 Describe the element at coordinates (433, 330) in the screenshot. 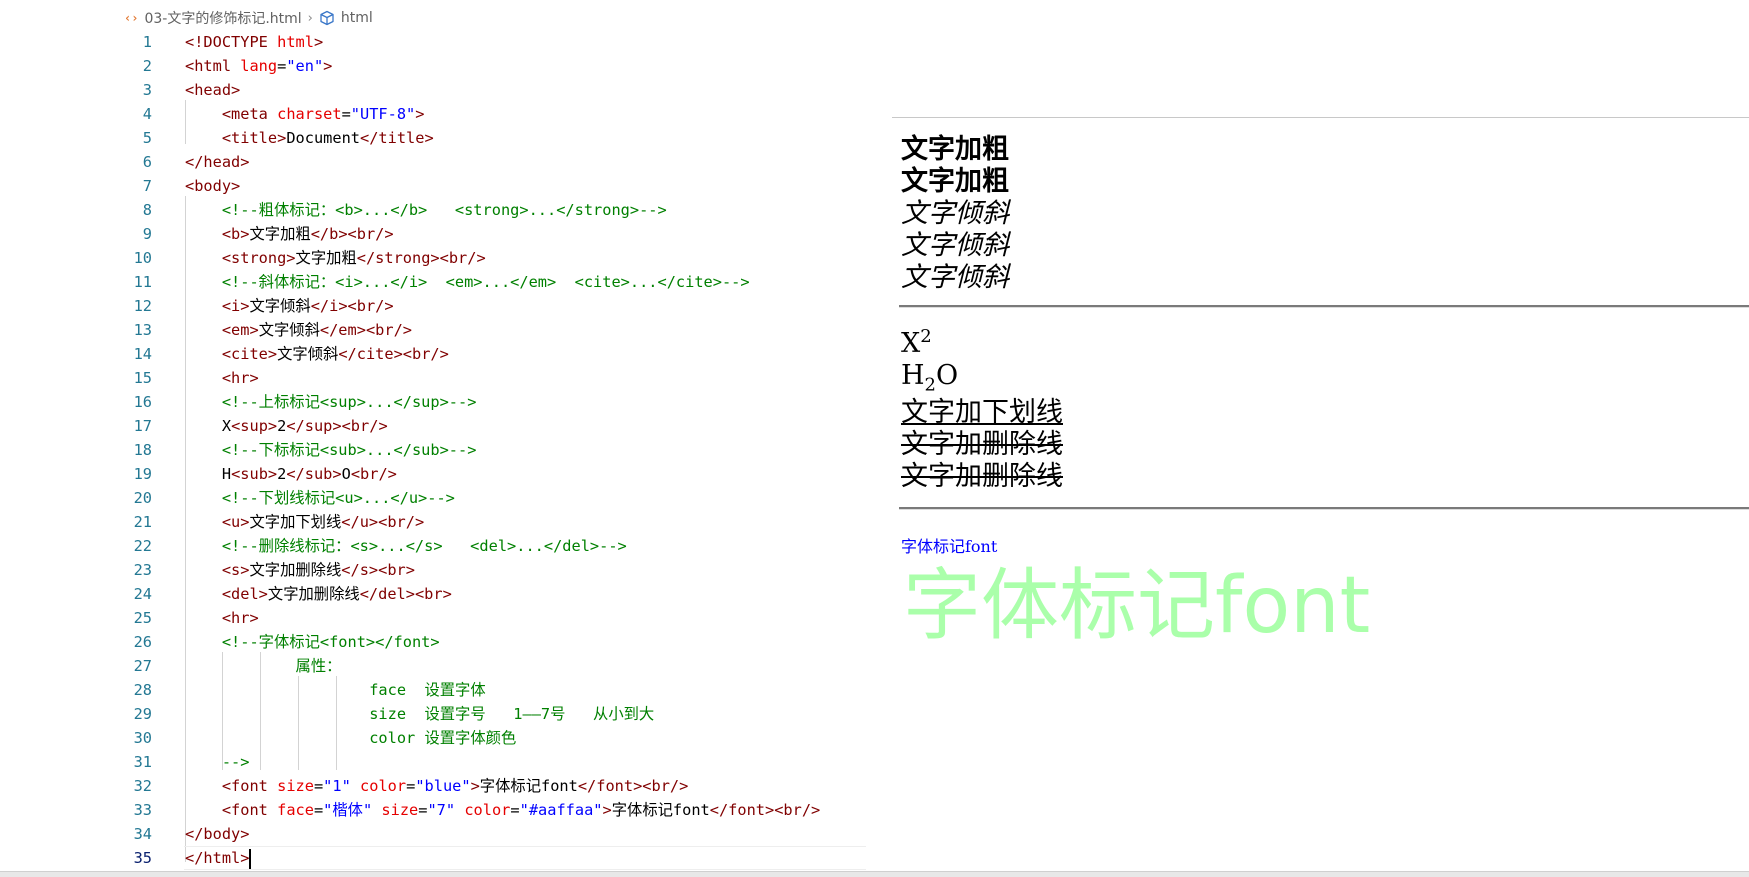

I see `code-line: 13 <em>文字倾斜</em><br/>` at that location.